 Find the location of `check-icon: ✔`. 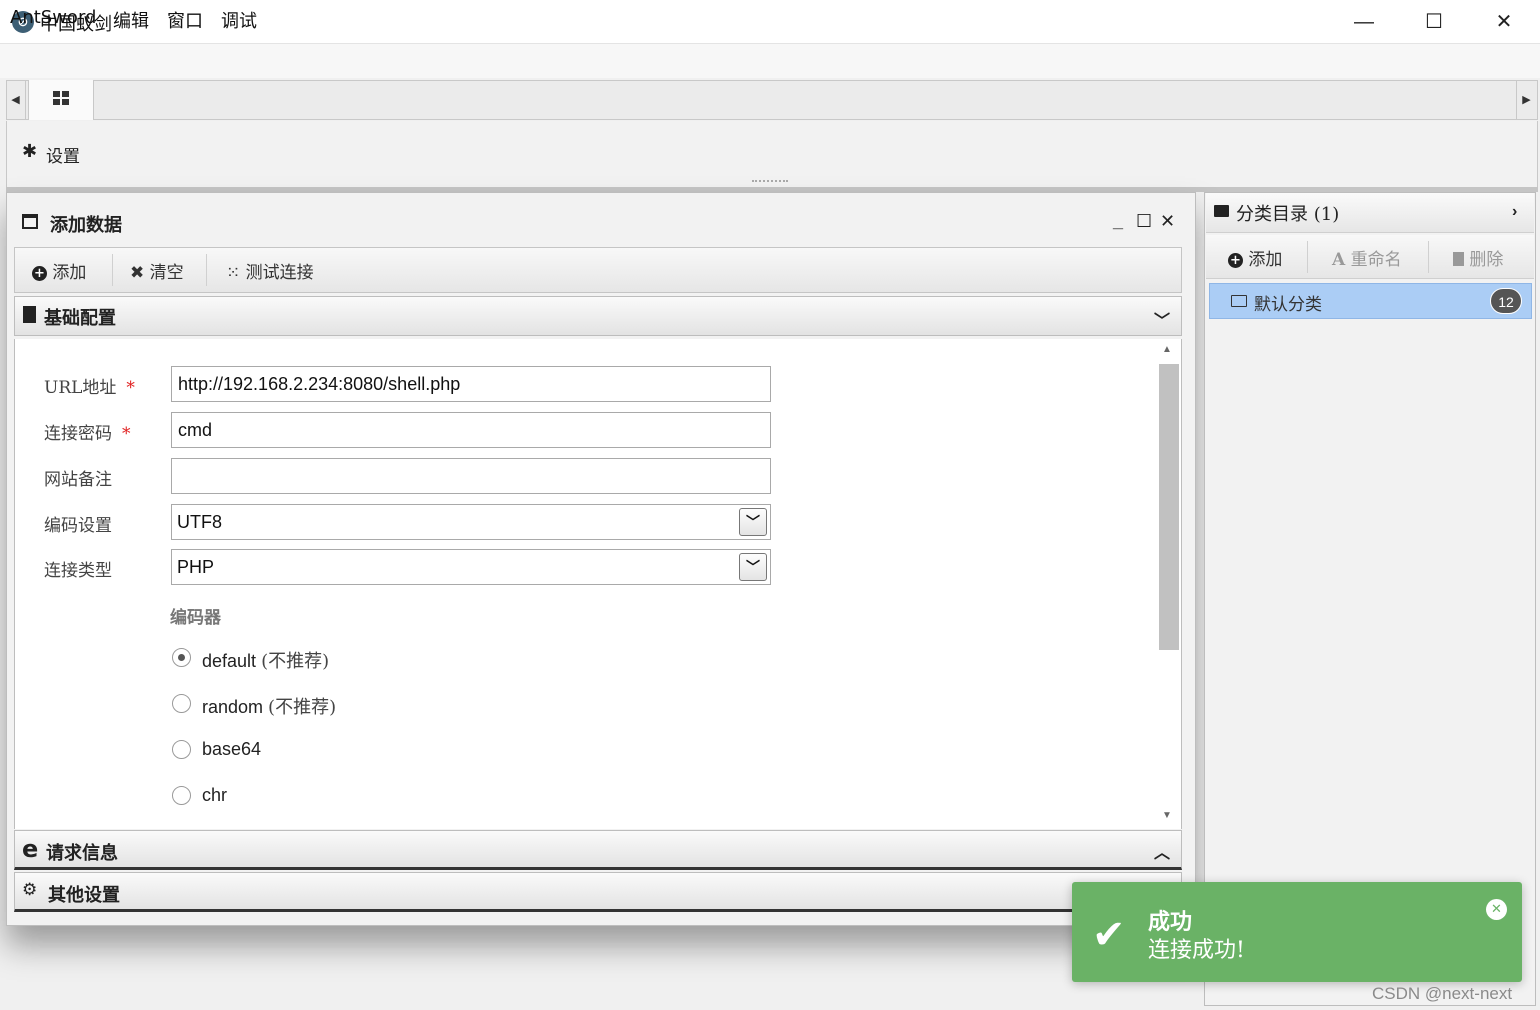

check-icon: ✔ is located at coordinates (1109, 935).